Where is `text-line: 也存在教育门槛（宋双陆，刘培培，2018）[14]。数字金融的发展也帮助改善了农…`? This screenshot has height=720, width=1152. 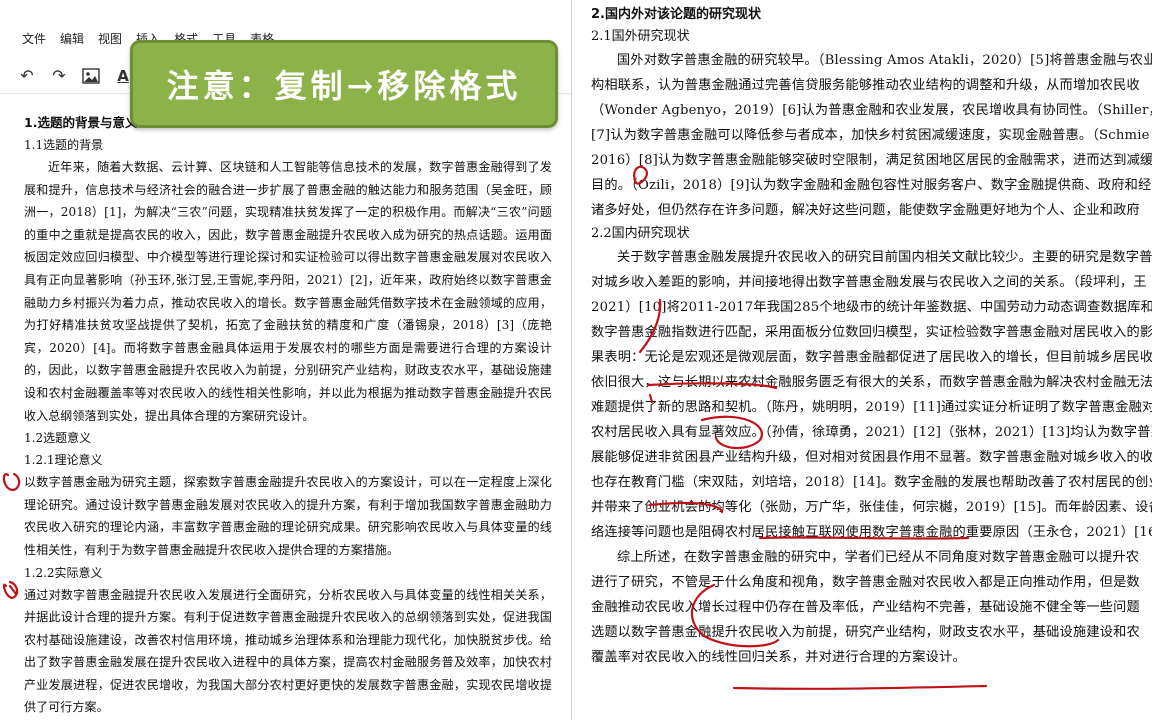 text-line: 也存在教育门槛（宋双陆，刘培培，2018）[14]。数字金融的发展也帮助改善了农… is located at coordinates (871, 482).